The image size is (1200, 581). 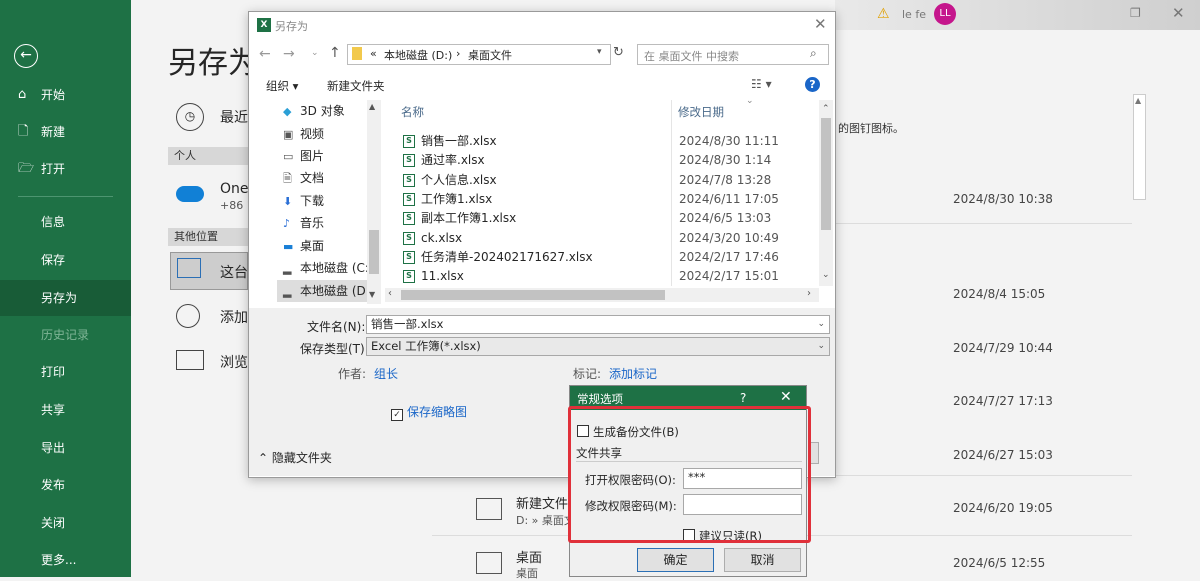 I want to click on cancel-button: 取消, so click(x=762, y=560).